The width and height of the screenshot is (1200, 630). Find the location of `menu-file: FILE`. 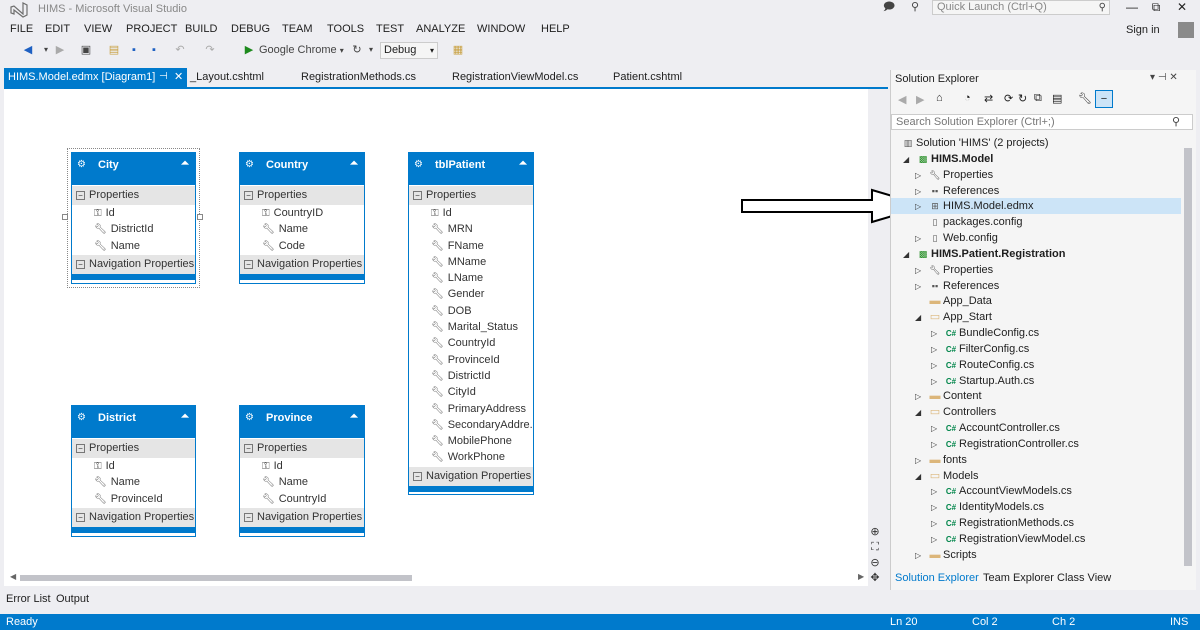

menu-file: FILE is located at coordinates (21, 29).